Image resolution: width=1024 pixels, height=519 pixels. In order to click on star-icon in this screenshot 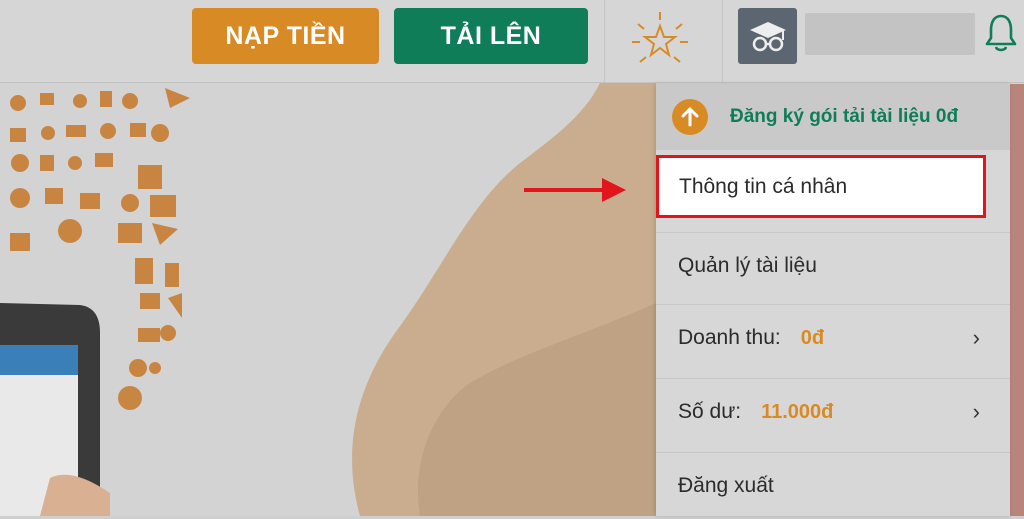, I will do `click(660, 40)`.